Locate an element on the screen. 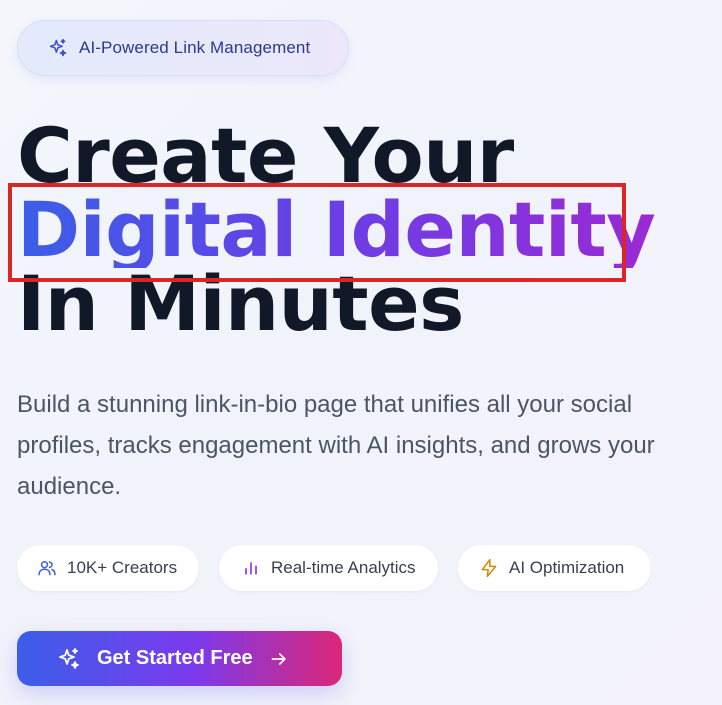 The height and width of the screenshot is (705, 722). headline-line-1: Create Your is located at coordinates (265, 155).